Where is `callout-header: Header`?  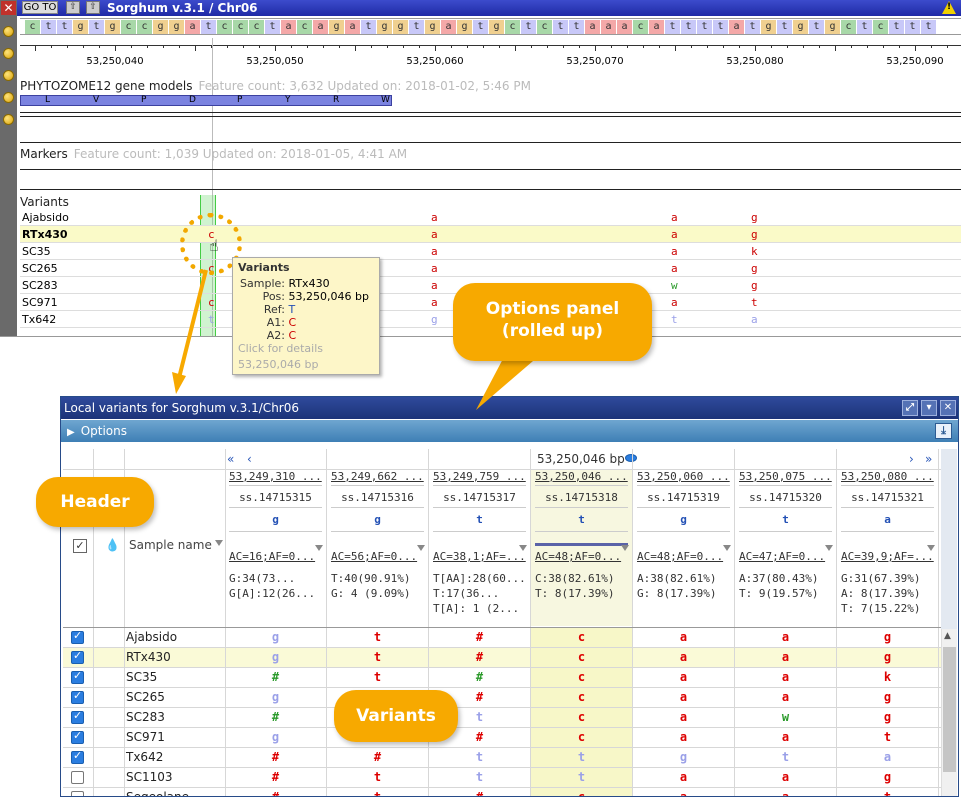
callout-header: Header is located at coordinates (95, 502).